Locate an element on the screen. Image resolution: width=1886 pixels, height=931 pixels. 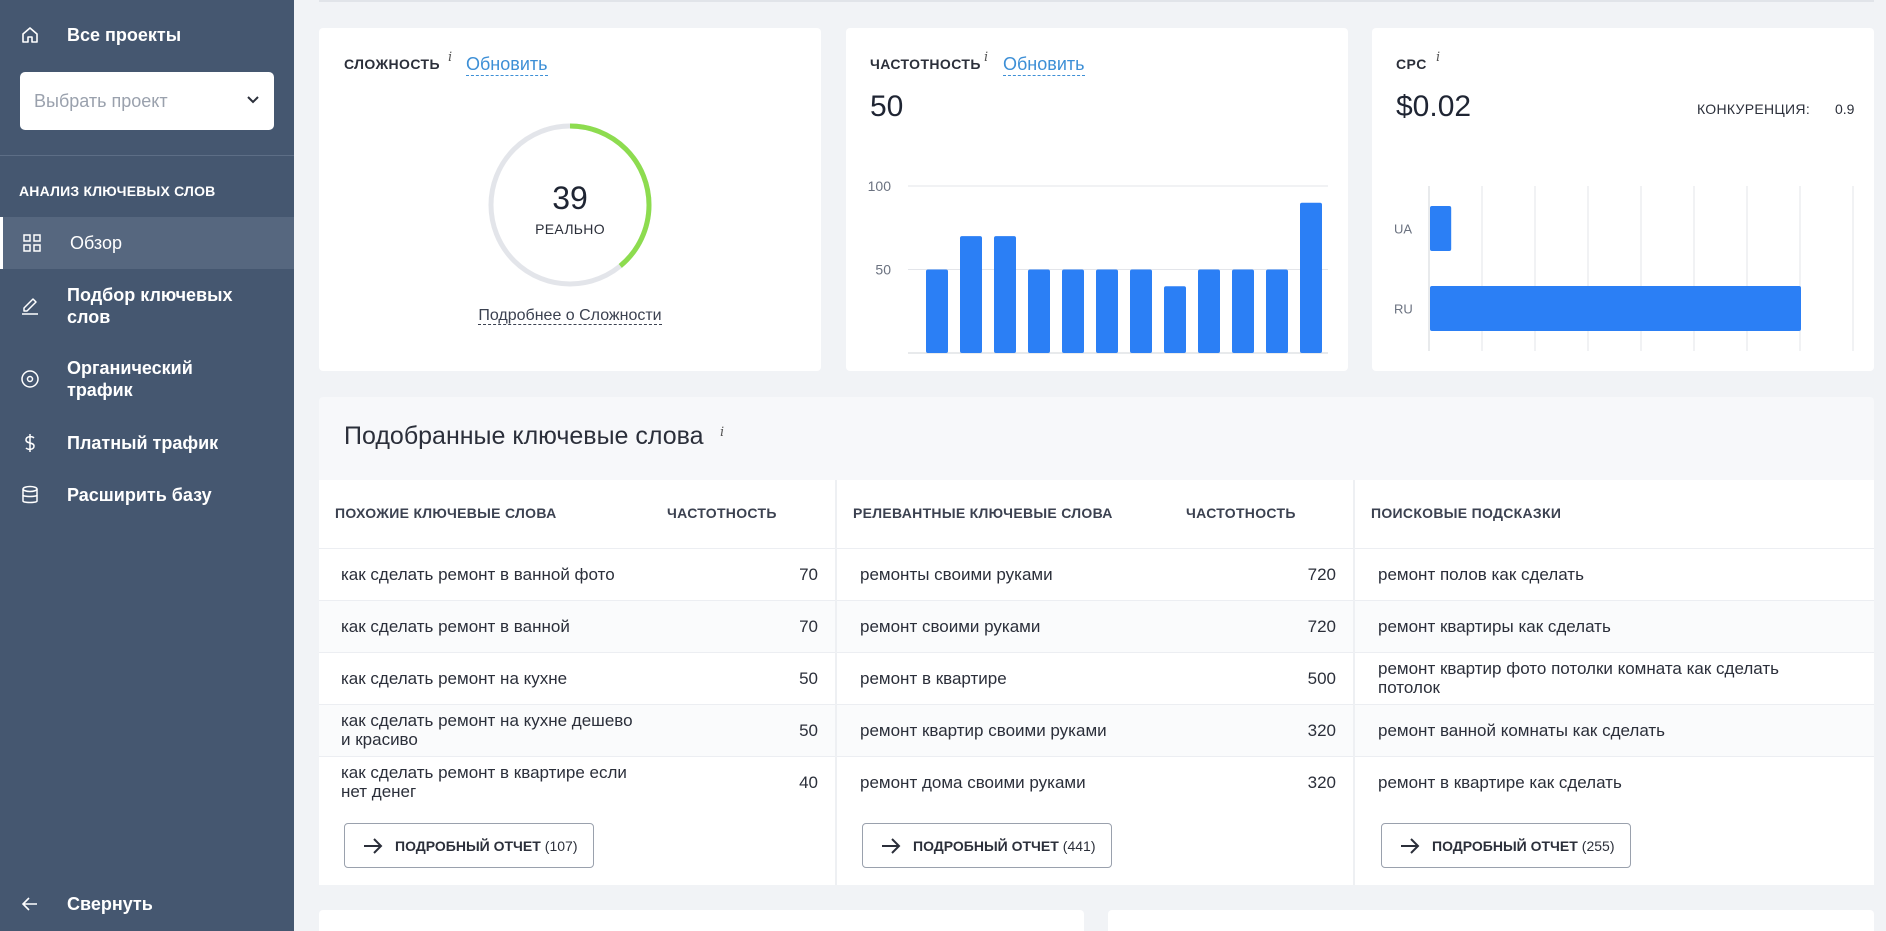
sidebar-item-label: Подбор ключевых слов is located at coordinates (150, 306).